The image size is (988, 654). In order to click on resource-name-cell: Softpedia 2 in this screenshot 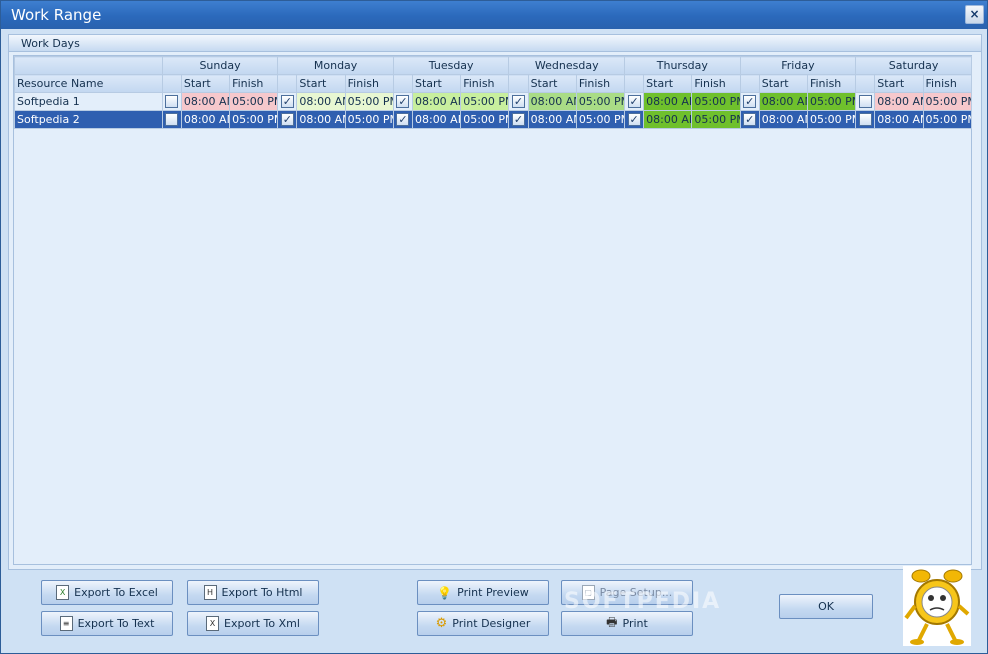, I will do `click(88, 119)`.